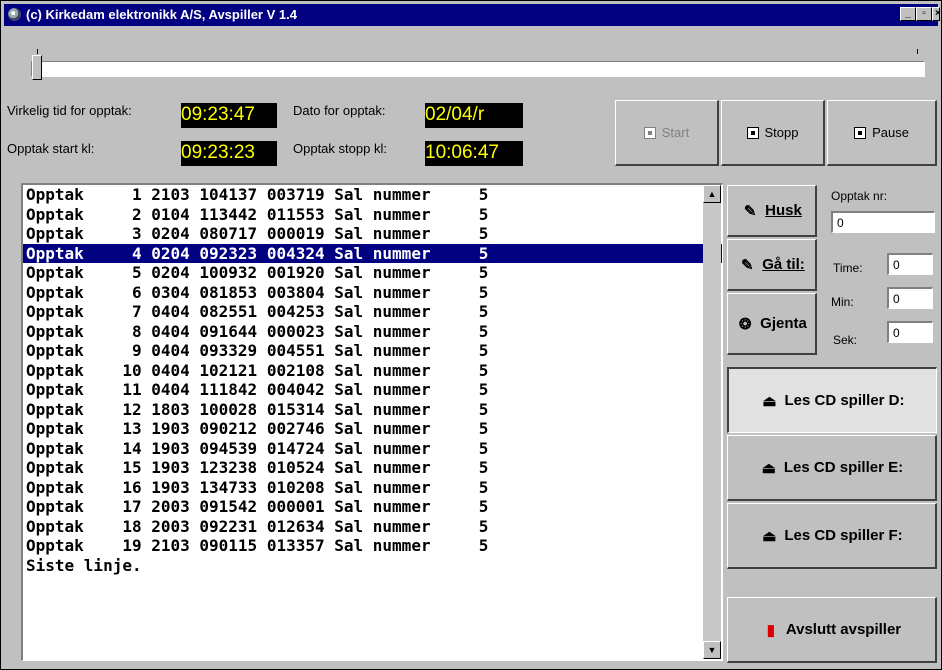 The image size is (942, 670). What do you see at coordinates (783, 323) in the screenshot?
I see `gjenta-label: Gjenta` at bounding box center [783, 323].